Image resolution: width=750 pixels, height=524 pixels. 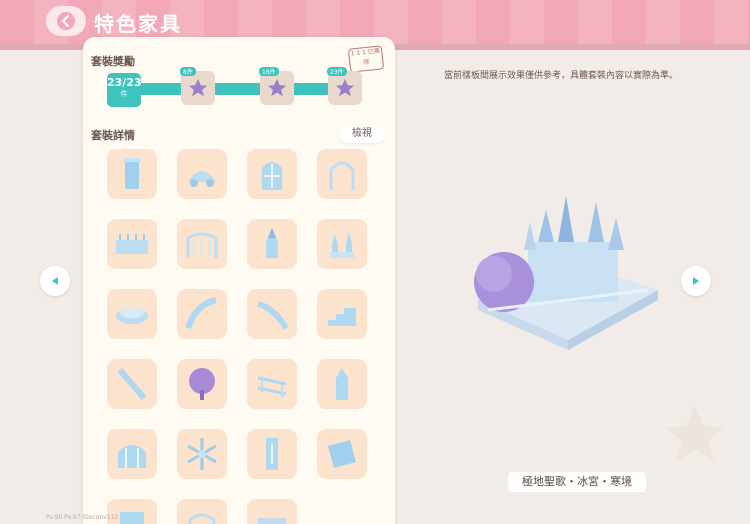 I want to click on preview-notice: 當前樣板間展示效果僅供參考，具體套裝內容以實際為準。, so click(x=561, y=76).